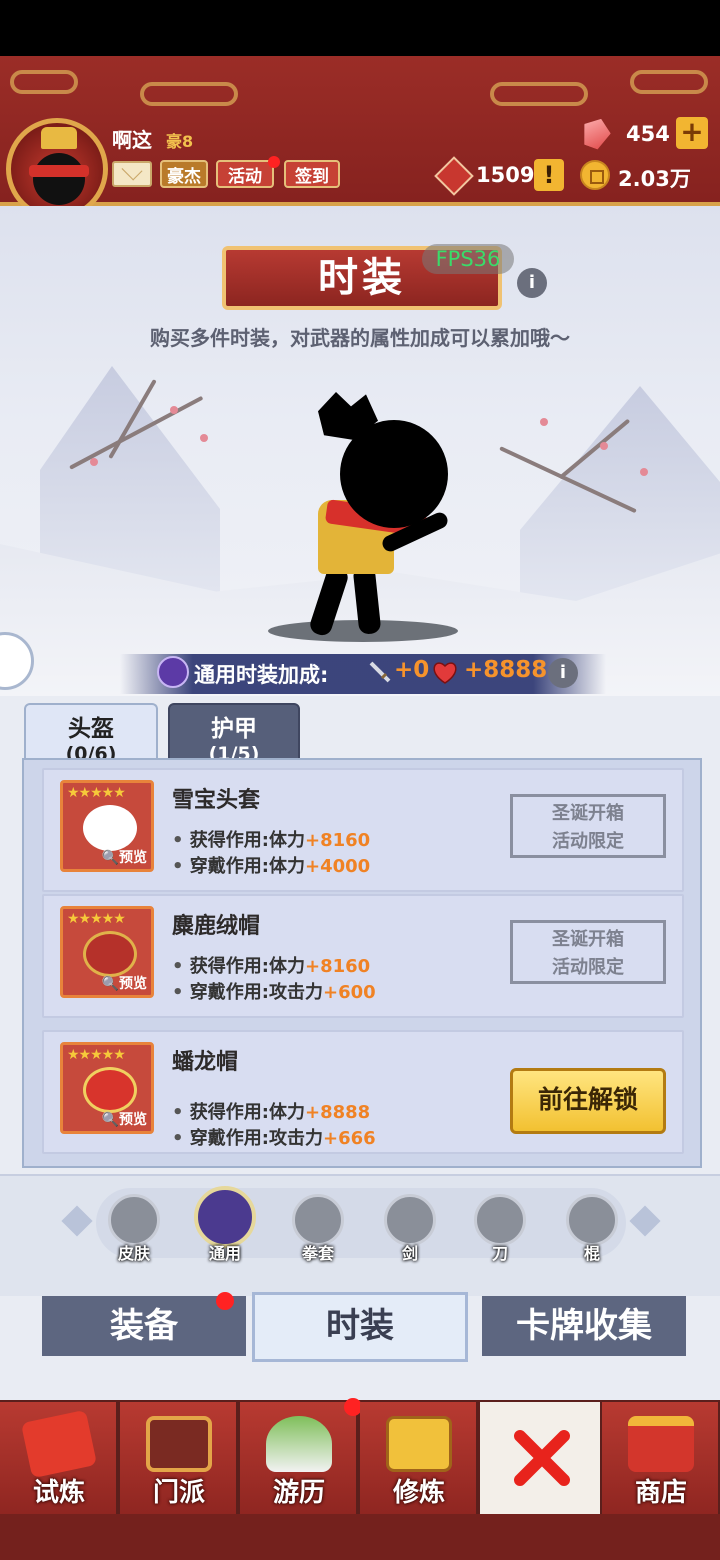  Describe the element at coordinates (360, 1537) in the screenshot. I see `bottom-strip` at that location.